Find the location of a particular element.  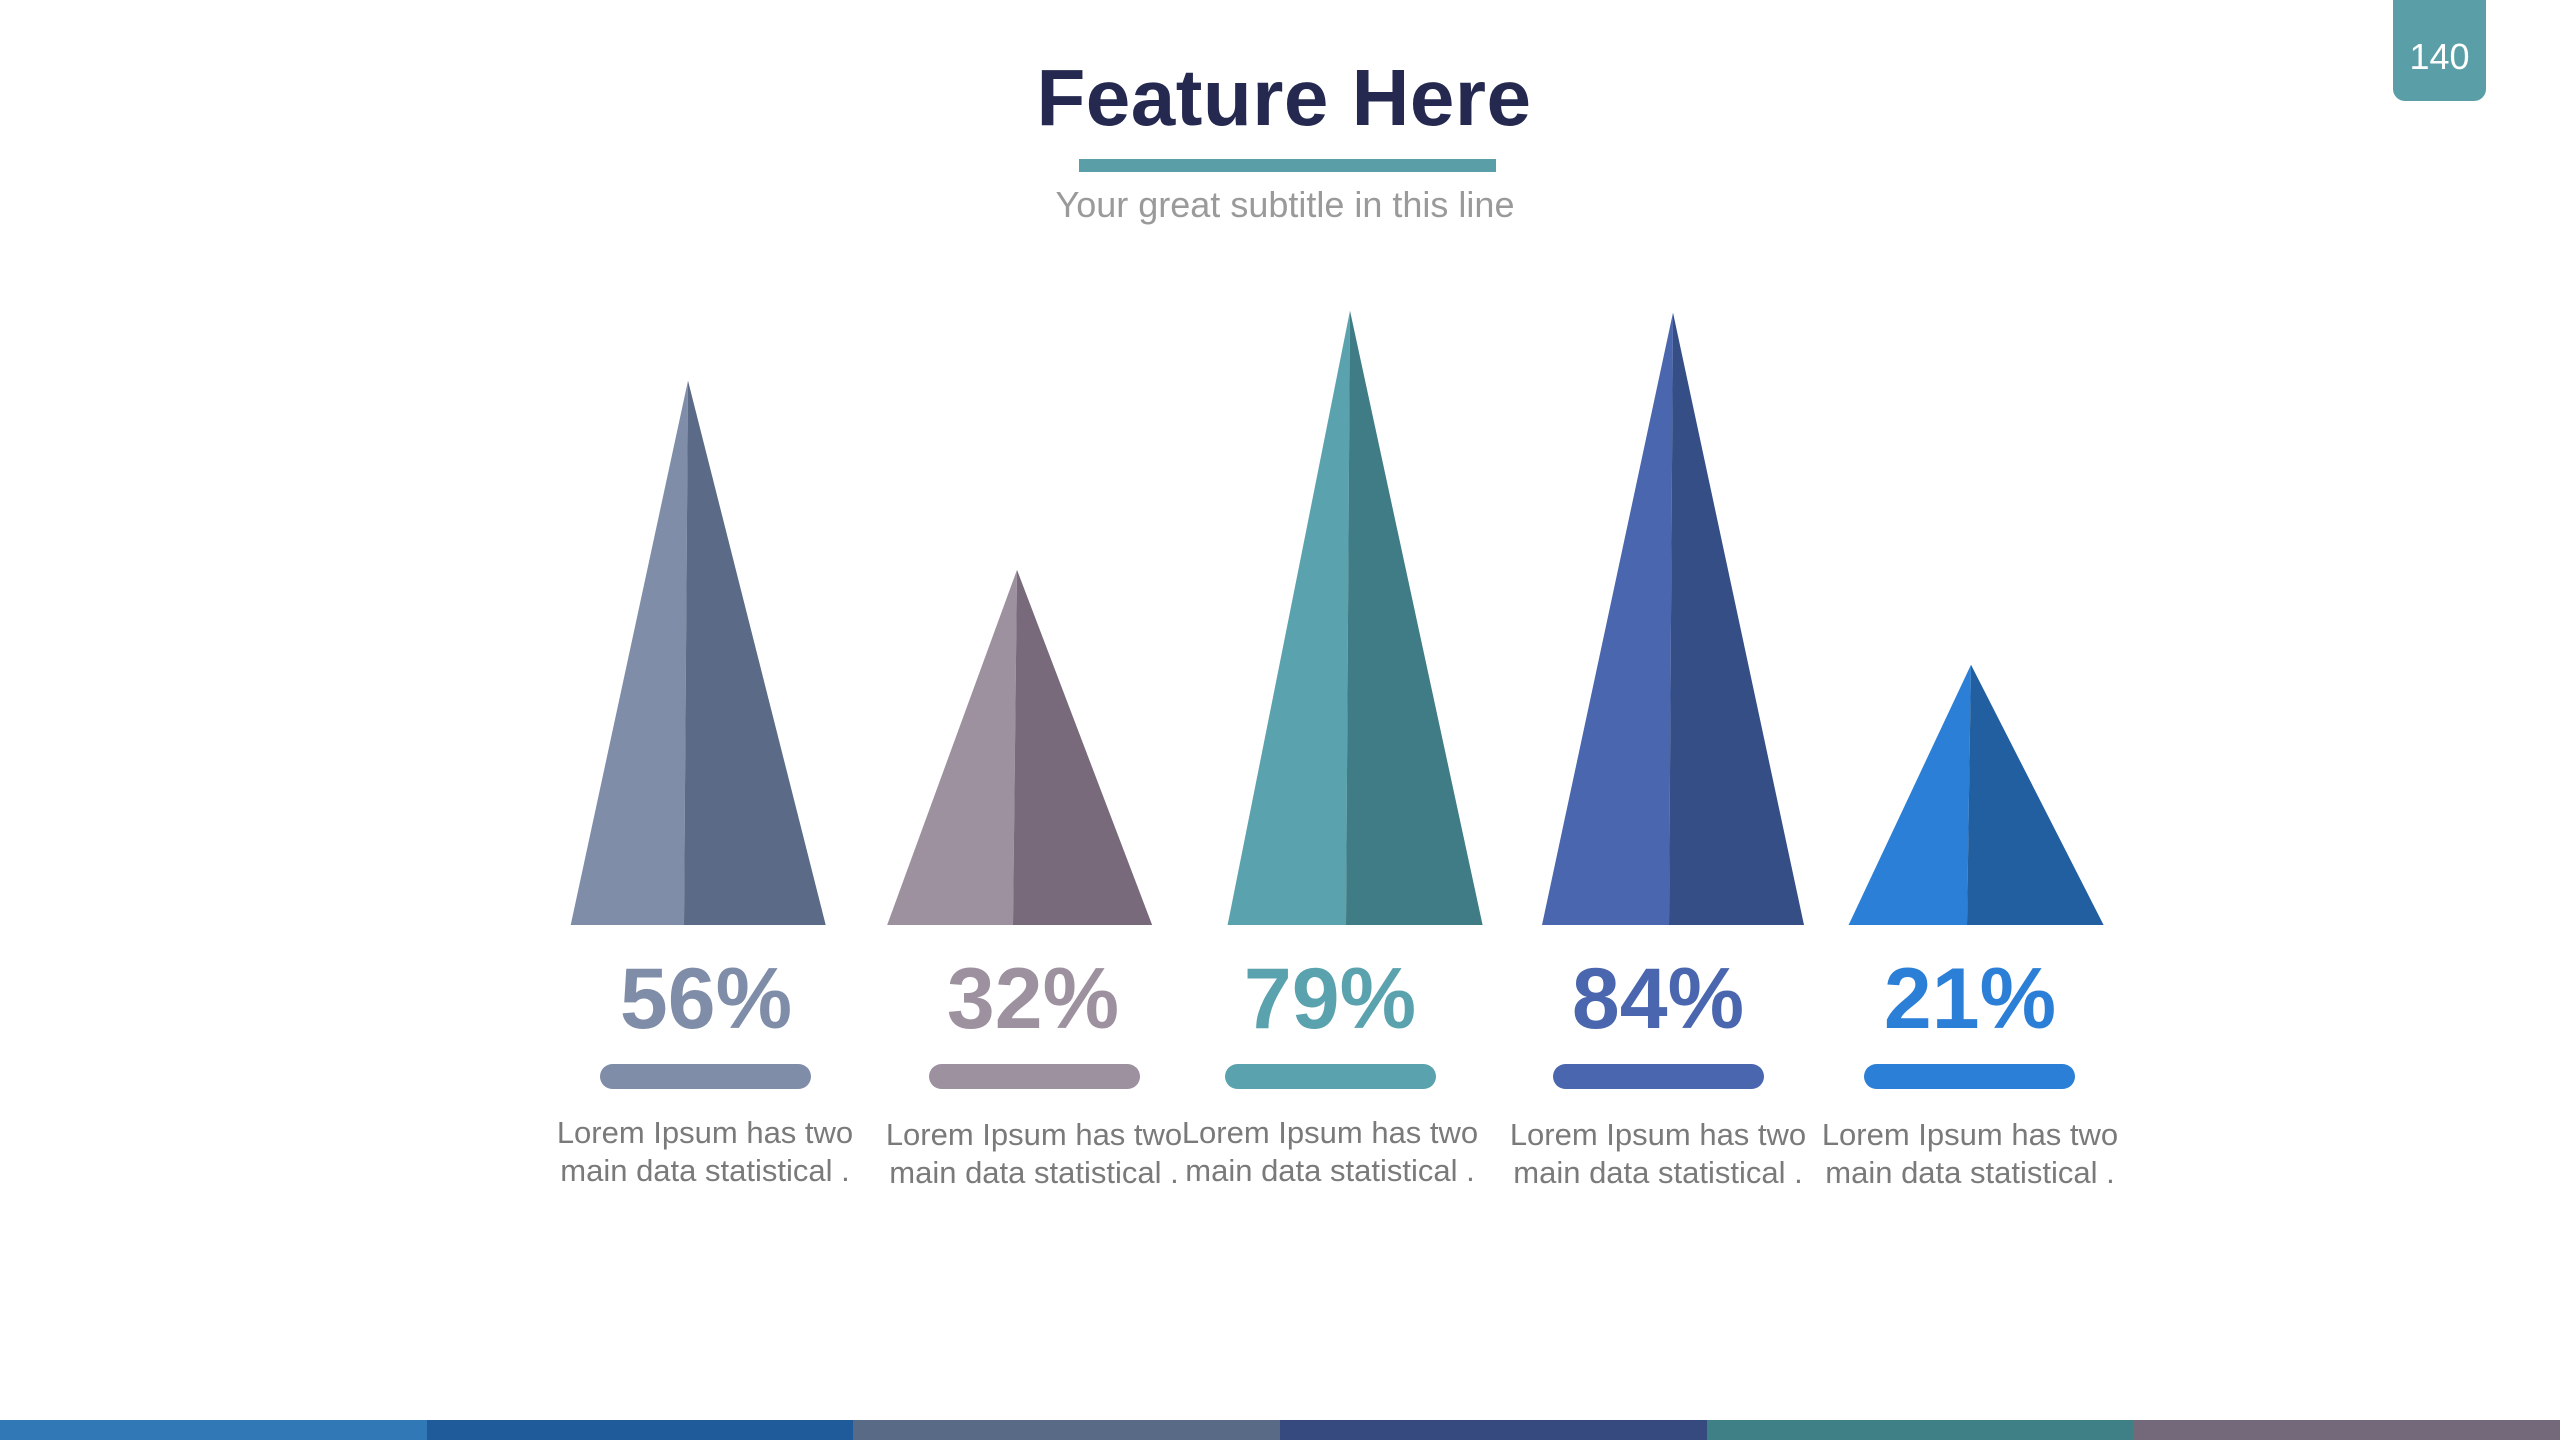

bottom-color-bar is located at coordinates (1280, 1430).